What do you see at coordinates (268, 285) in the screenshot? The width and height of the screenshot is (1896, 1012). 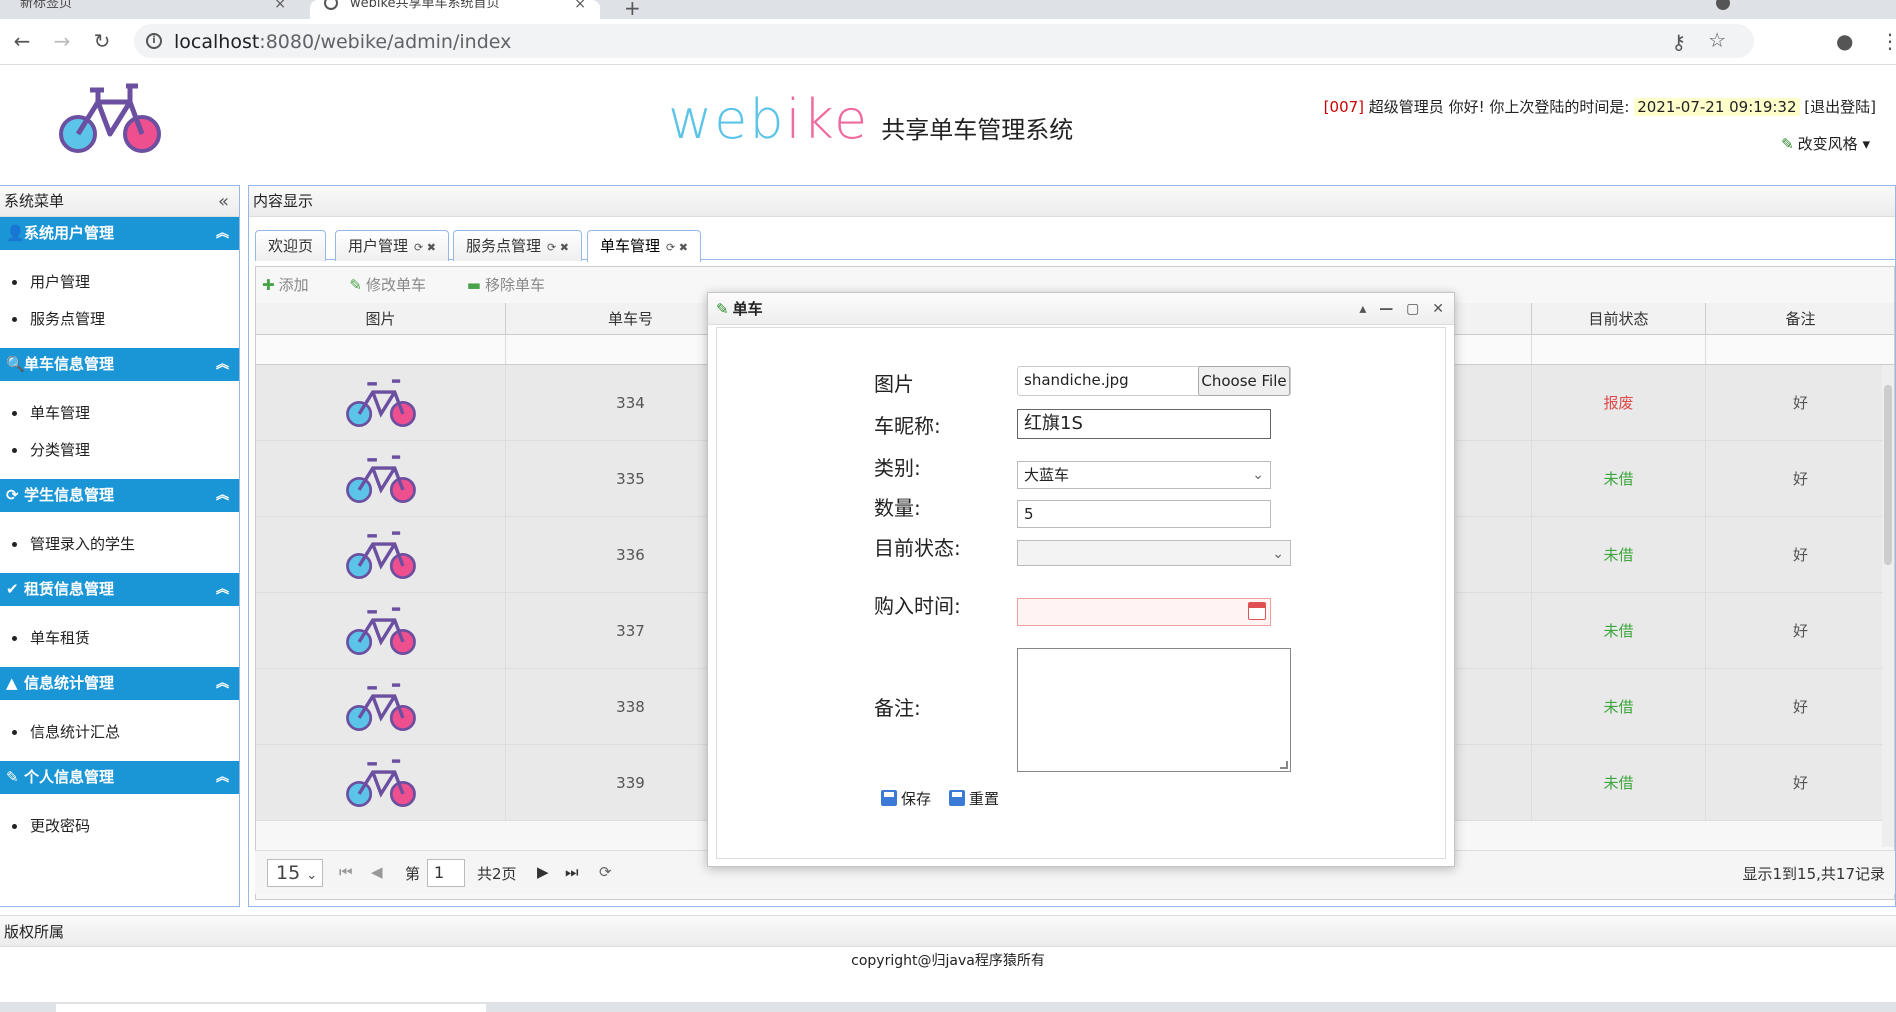 I see `plus-icon: ✚` at bounding box center [268, 285].